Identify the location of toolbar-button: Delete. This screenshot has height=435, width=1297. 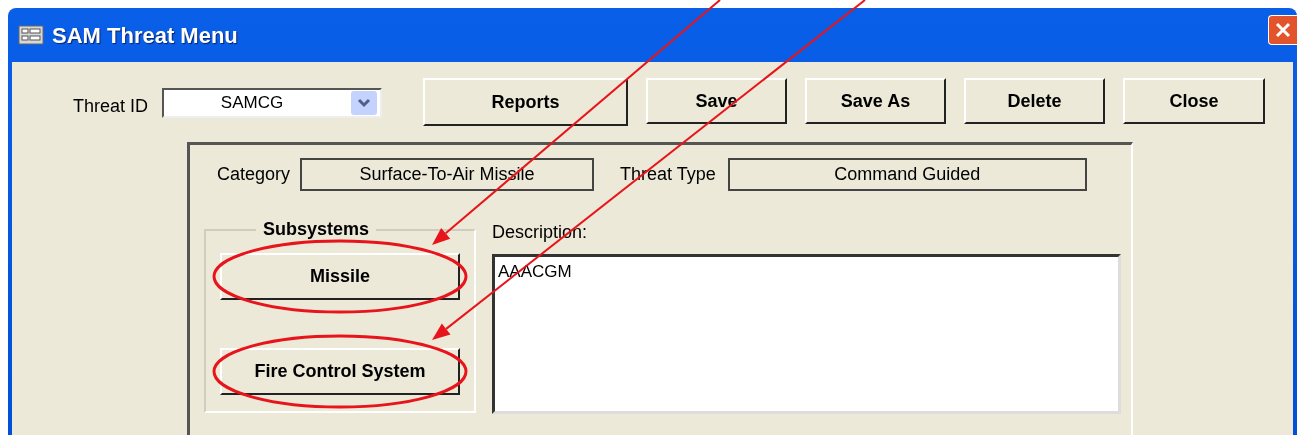
(1035, 101).